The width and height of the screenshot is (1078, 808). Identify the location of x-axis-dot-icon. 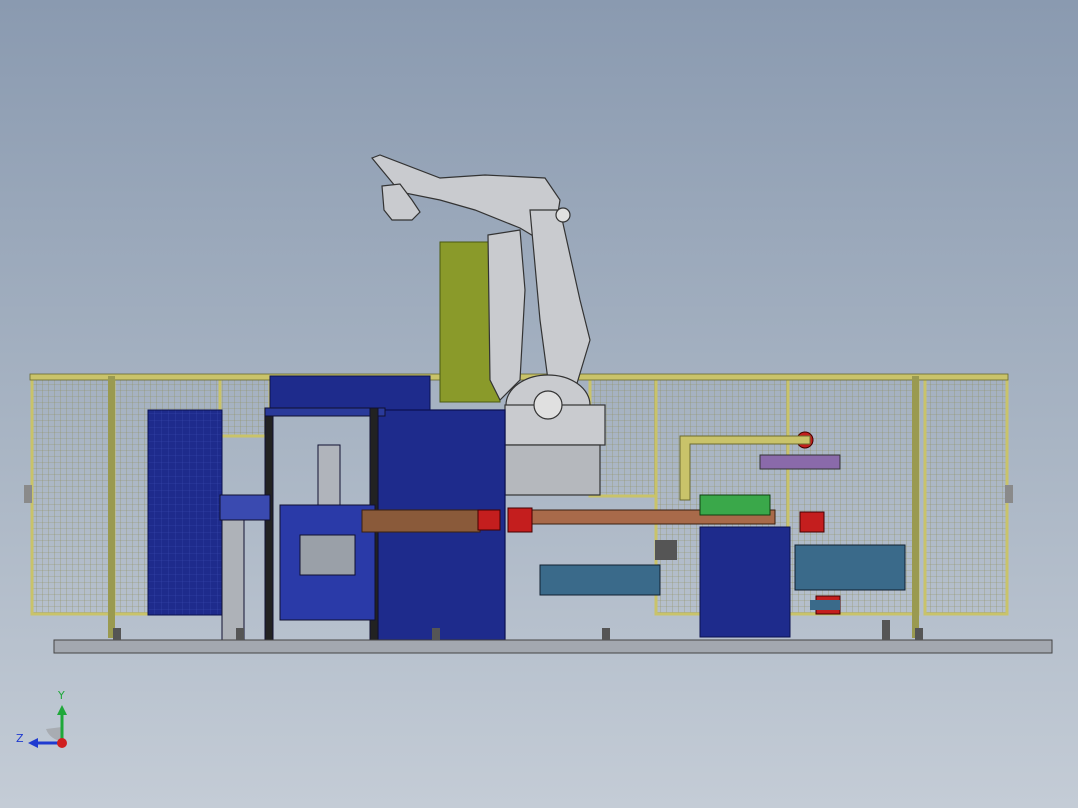
(62, 743).